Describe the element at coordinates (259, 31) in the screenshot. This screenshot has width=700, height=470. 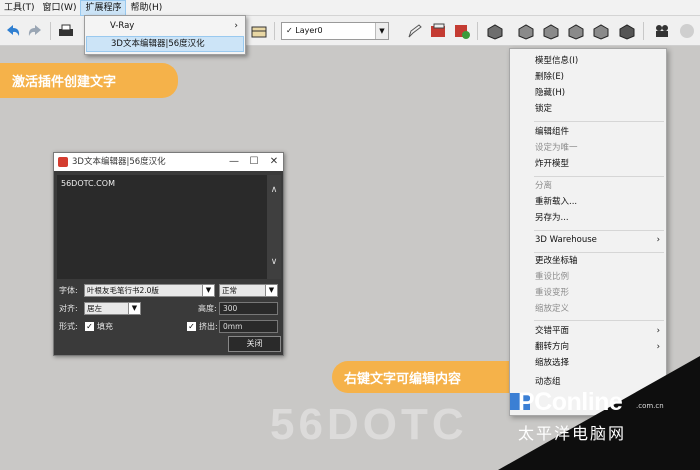
I see `component-icon` at that location.